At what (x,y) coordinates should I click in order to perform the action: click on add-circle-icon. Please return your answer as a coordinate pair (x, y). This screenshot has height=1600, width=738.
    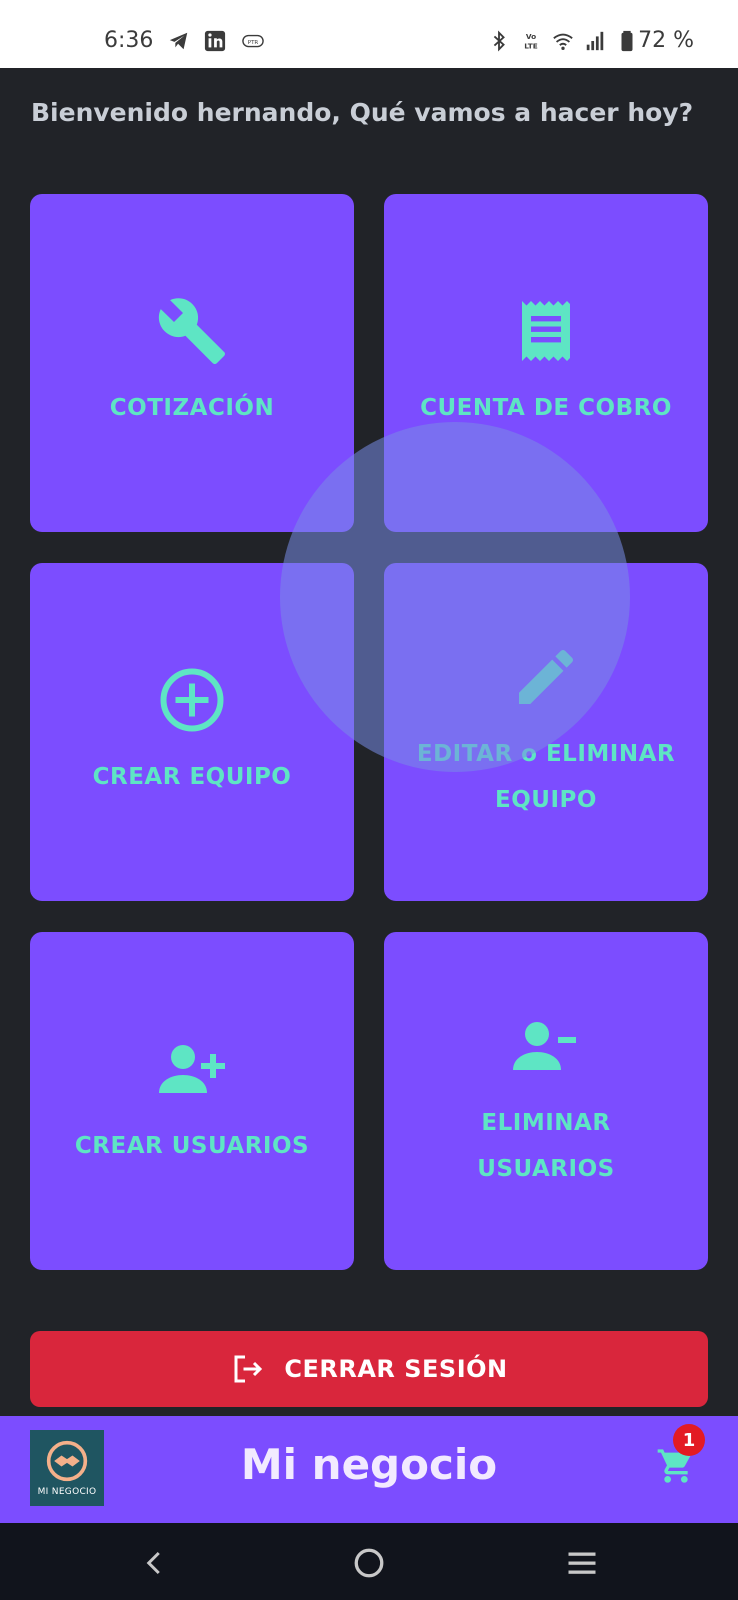
    Looking at the image, I should click on (192, 700).